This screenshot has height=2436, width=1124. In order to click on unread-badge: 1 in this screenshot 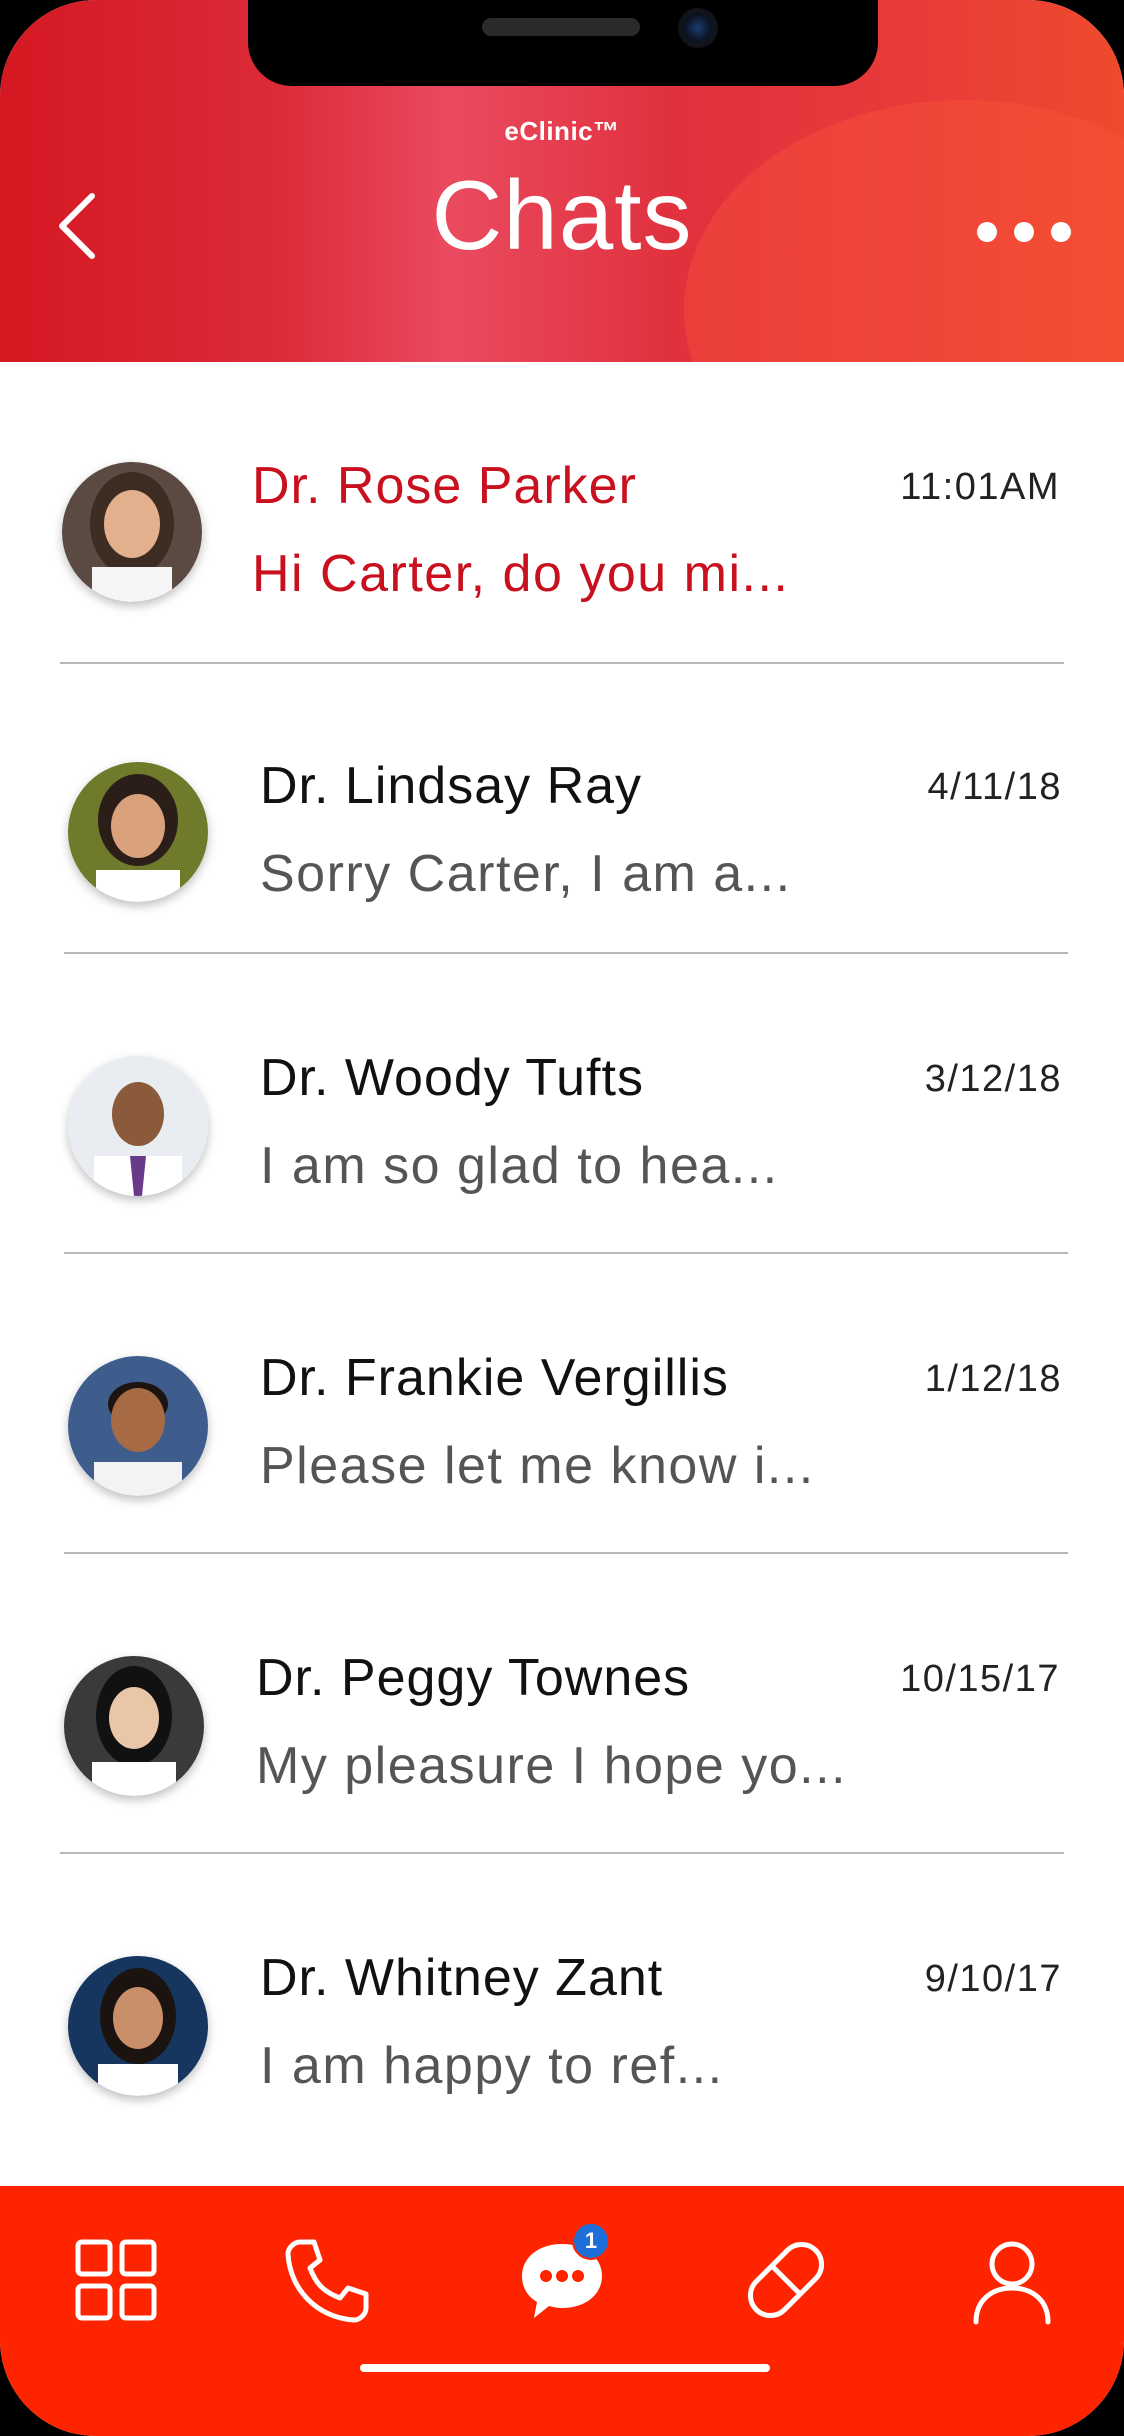, I will do `click(591, 2241)`.